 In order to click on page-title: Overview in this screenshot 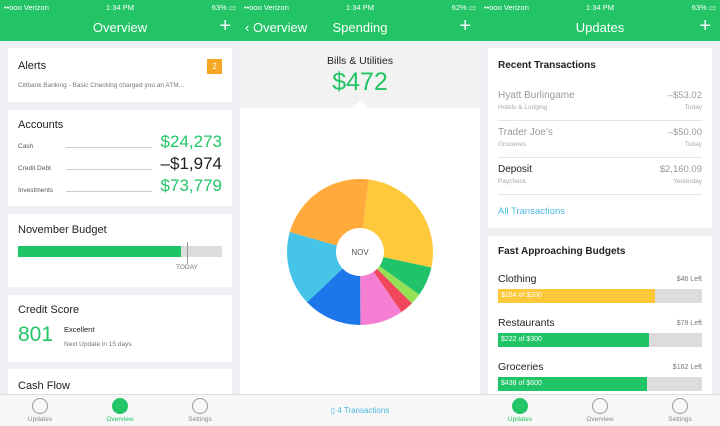, I will do `click(120, 27)`.